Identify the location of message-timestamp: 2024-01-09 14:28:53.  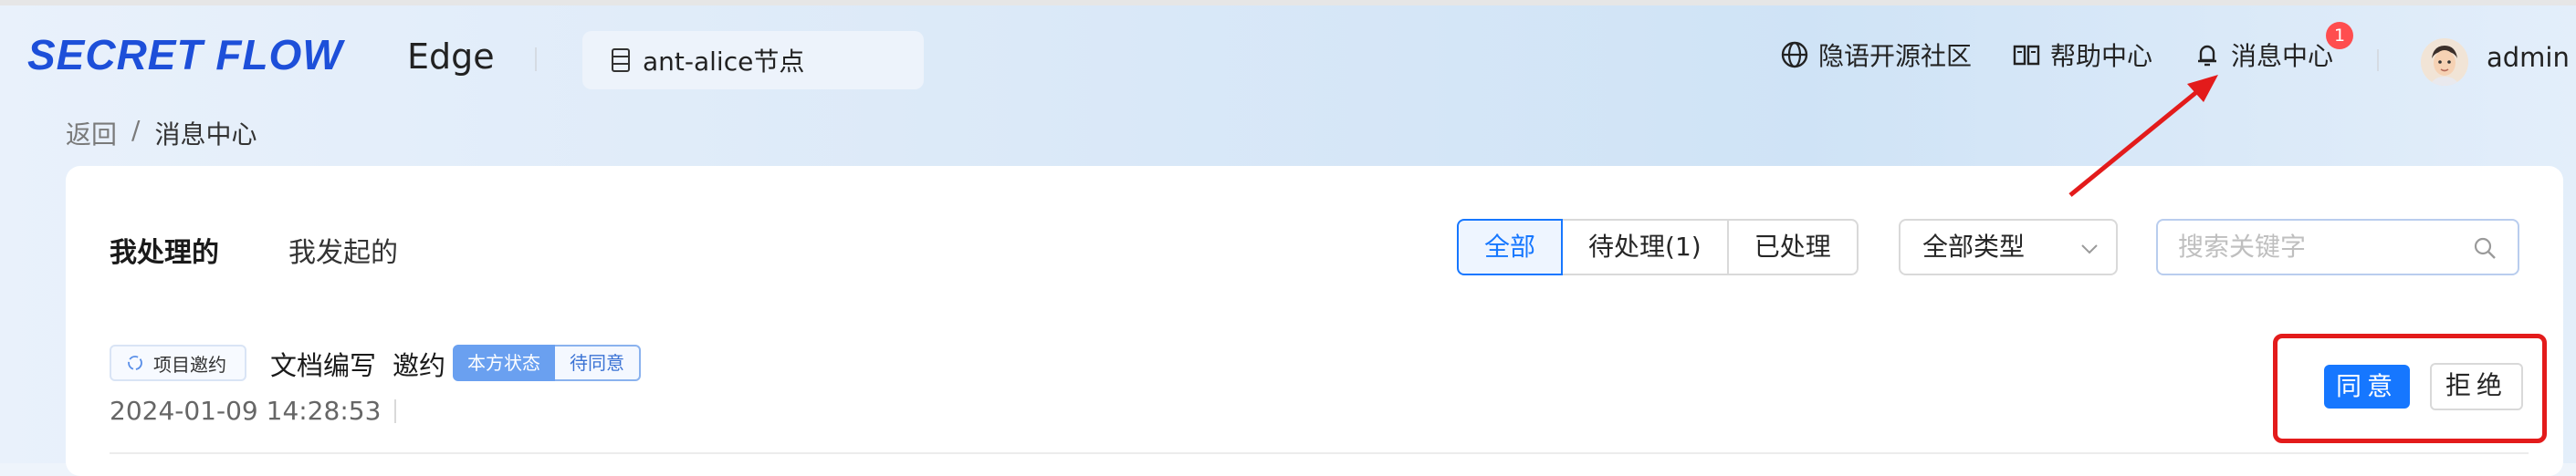
(246, 411).